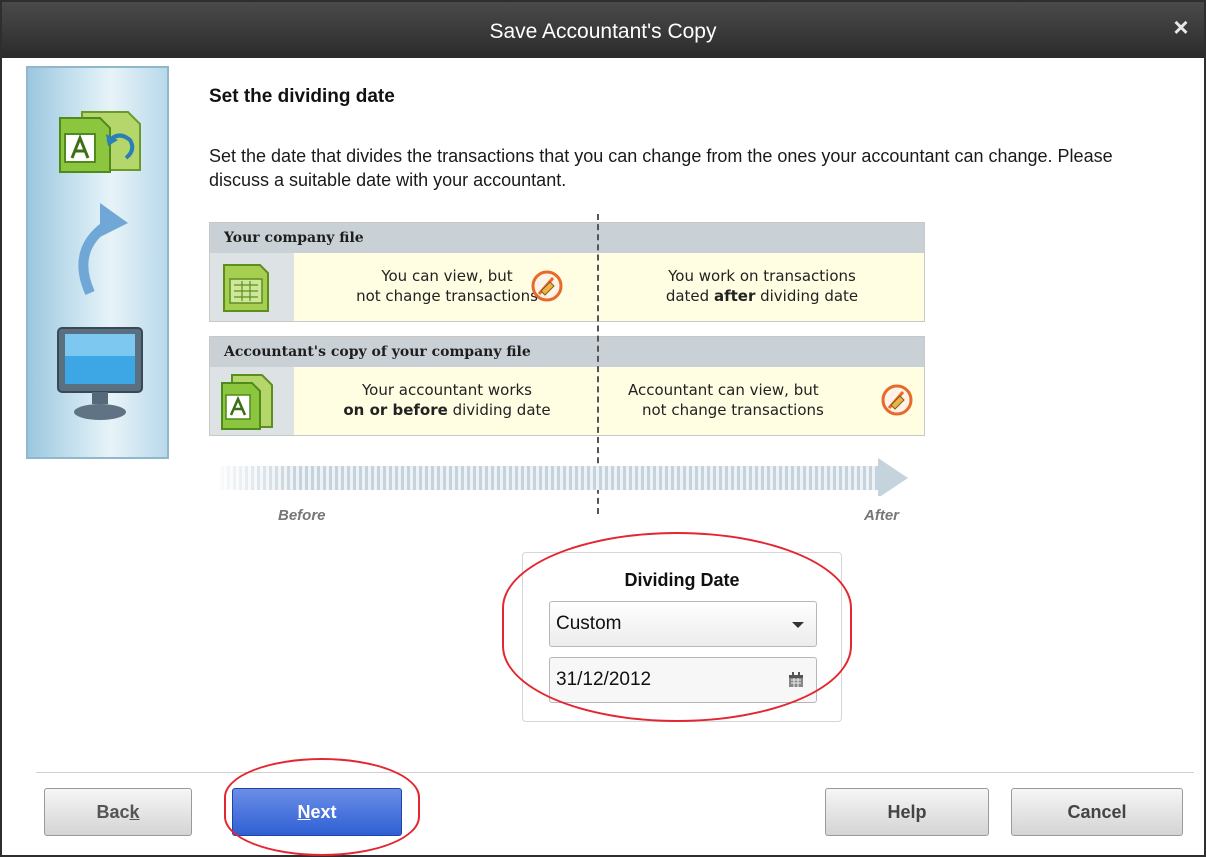  Describe the element at coordinates (103, 249) in the screenshot. I see `curved-arrow-icon` at that location.